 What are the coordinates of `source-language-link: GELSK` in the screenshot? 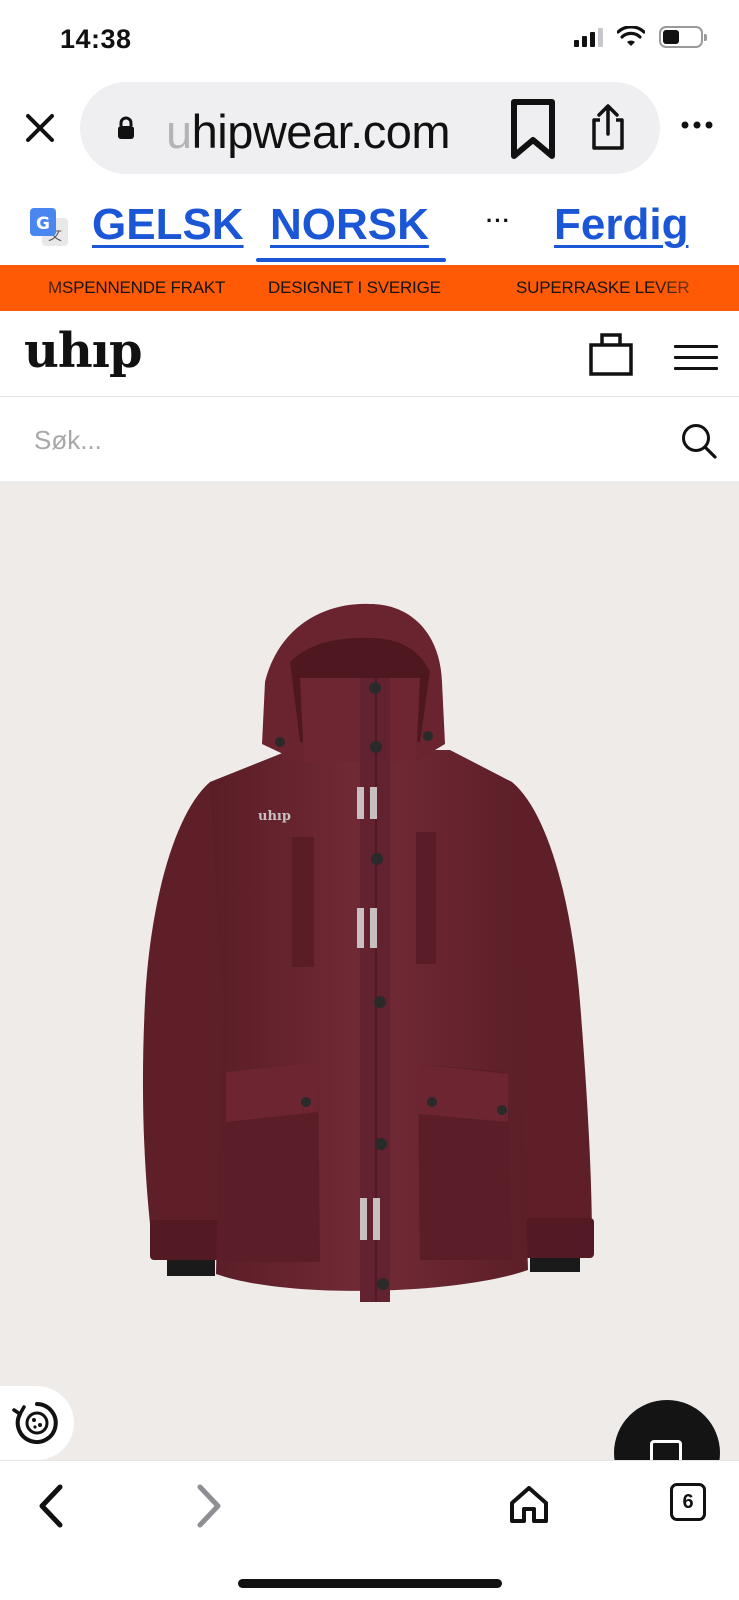 It's located at (168, 225).